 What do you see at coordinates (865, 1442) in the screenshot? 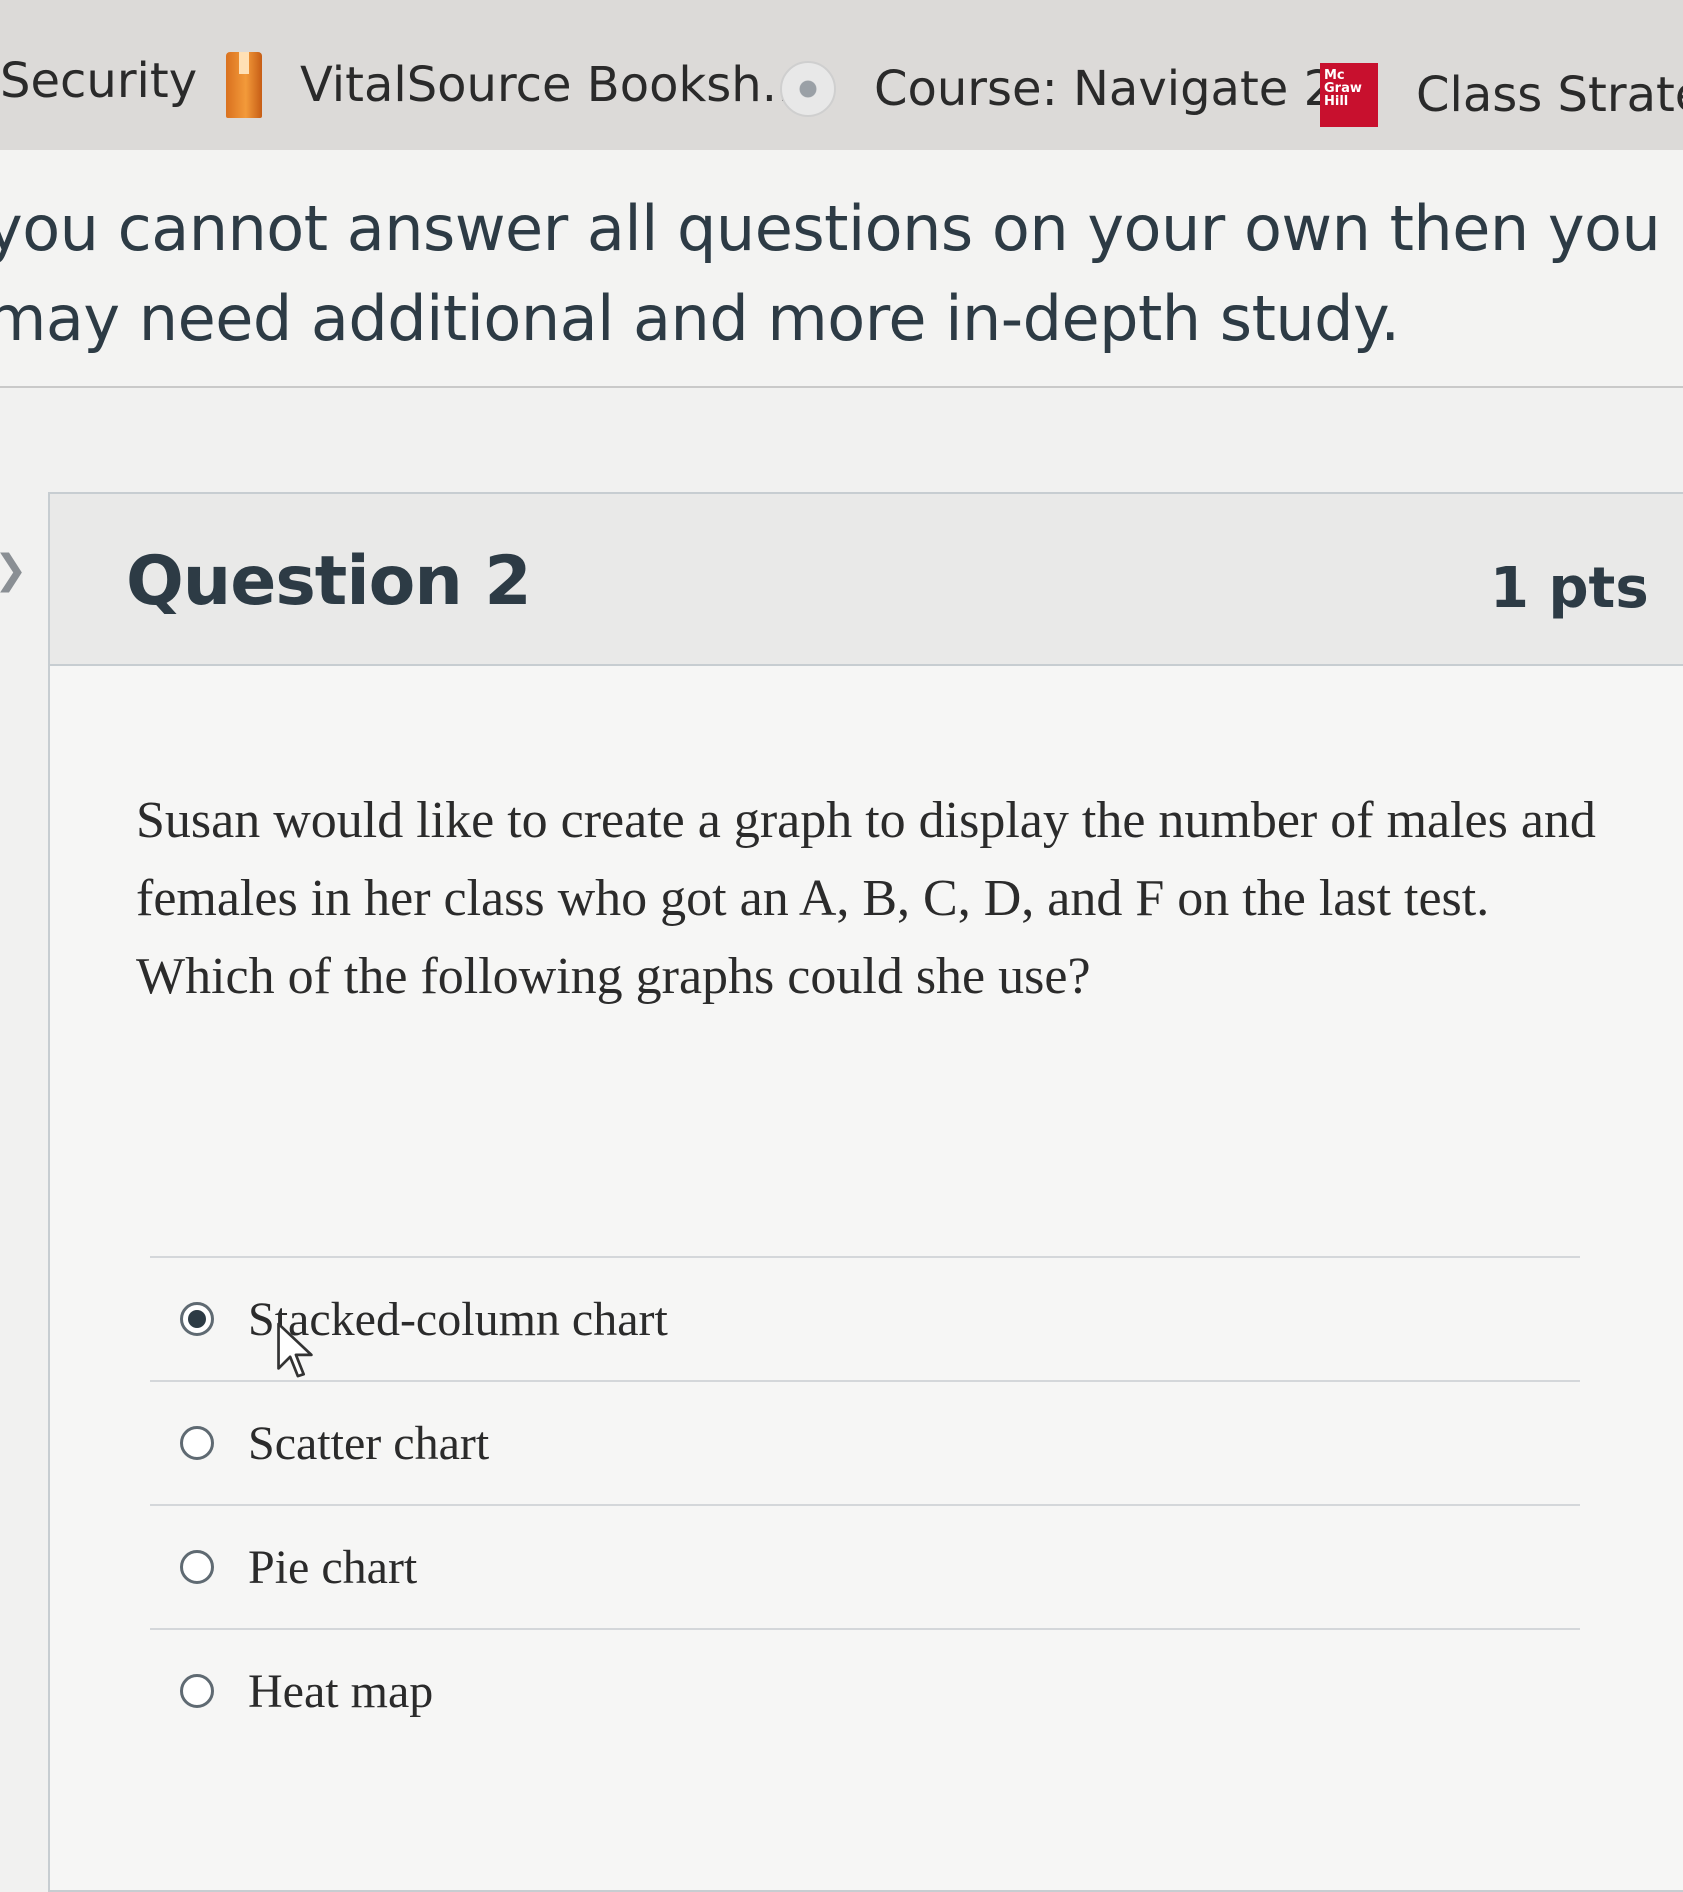
I see `answer-option-scatter: Scatter chart` at bounding box center [865, 1442].